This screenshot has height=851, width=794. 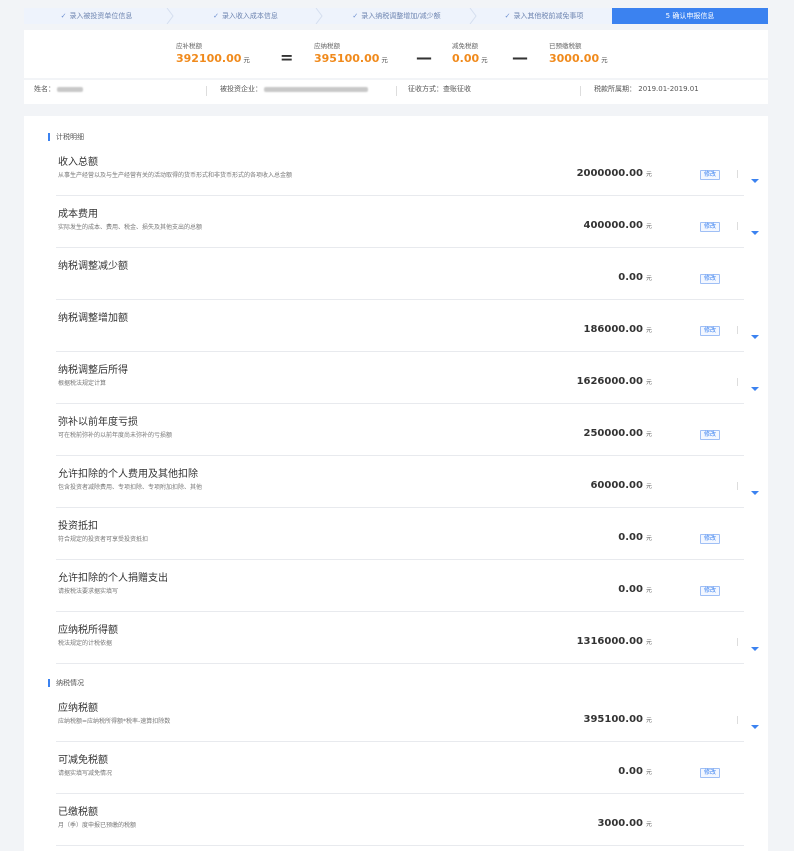 What do you see at coordinates (351, 53) in the screenshot?
I see `summary-tax-payable: 应纳税额 395100.00 元` at bounding box center [351, 53].